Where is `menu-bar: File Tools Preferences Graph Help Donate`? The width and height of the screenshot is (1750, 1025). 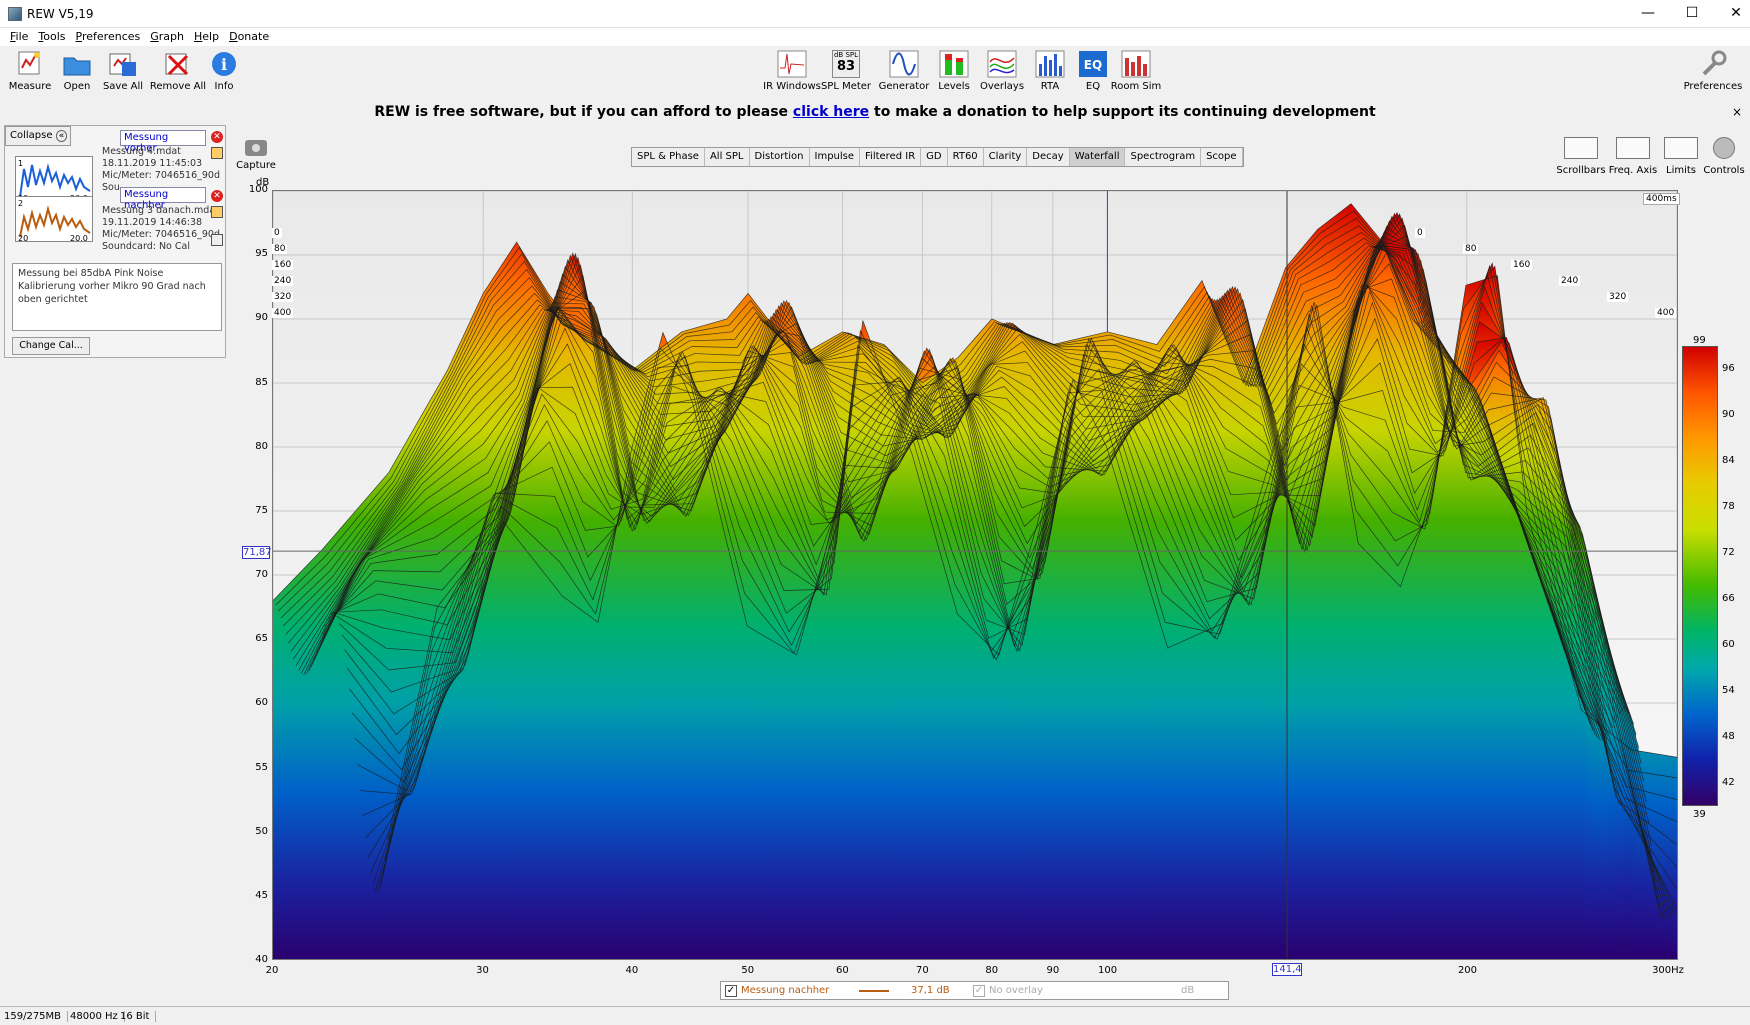
menu-bar: File Tools Preferences Graph Help Donate is located at coordinates (875, 37).